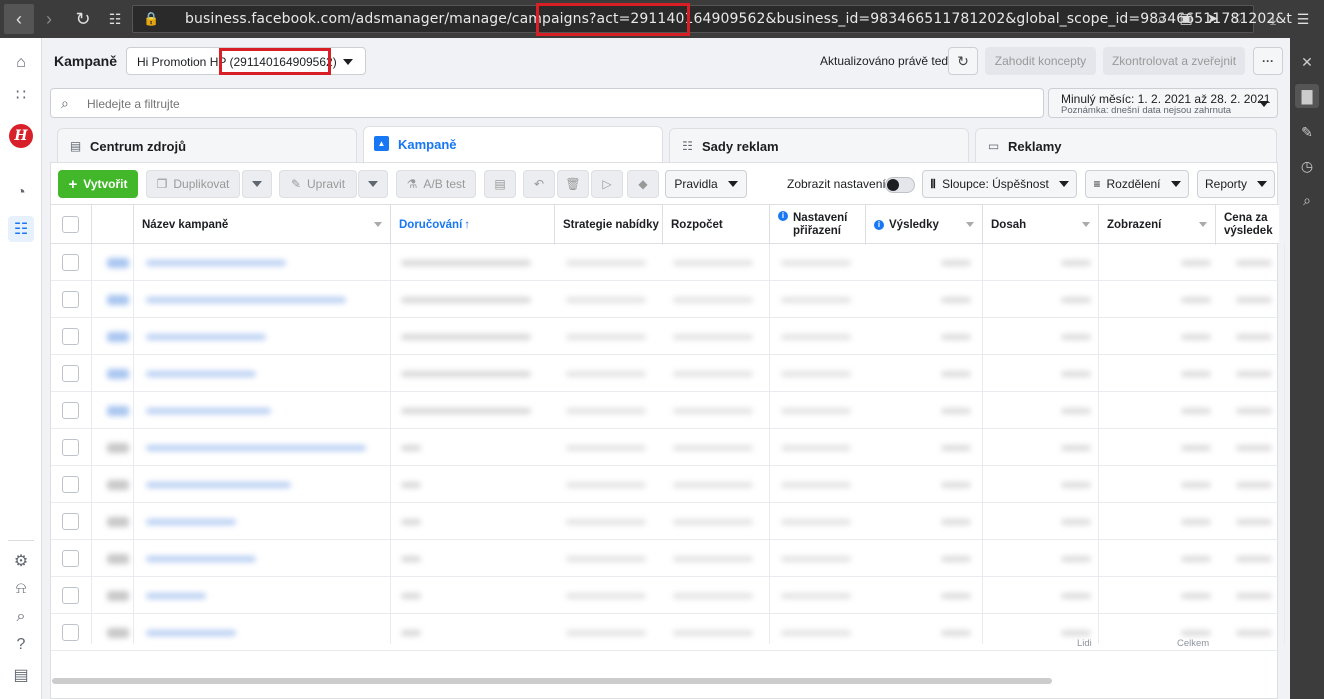 Image resolution: width=1324 pixels, height=699 pixels. I want to click on column-header-attribution: i Nastavení přiřazení, so click(817, 225).